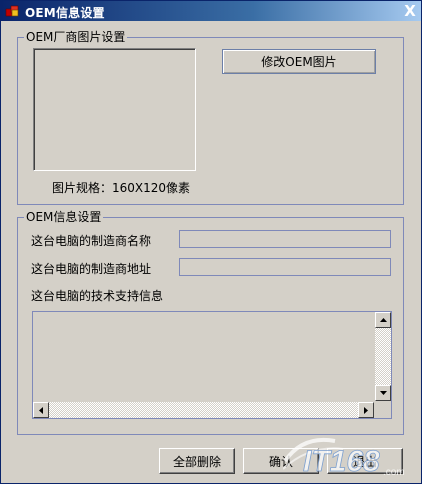  What do you see at coordinates (383, 356) in the screenshot?
I see `vertical-scrollbar` at bounding box center [383, 356].